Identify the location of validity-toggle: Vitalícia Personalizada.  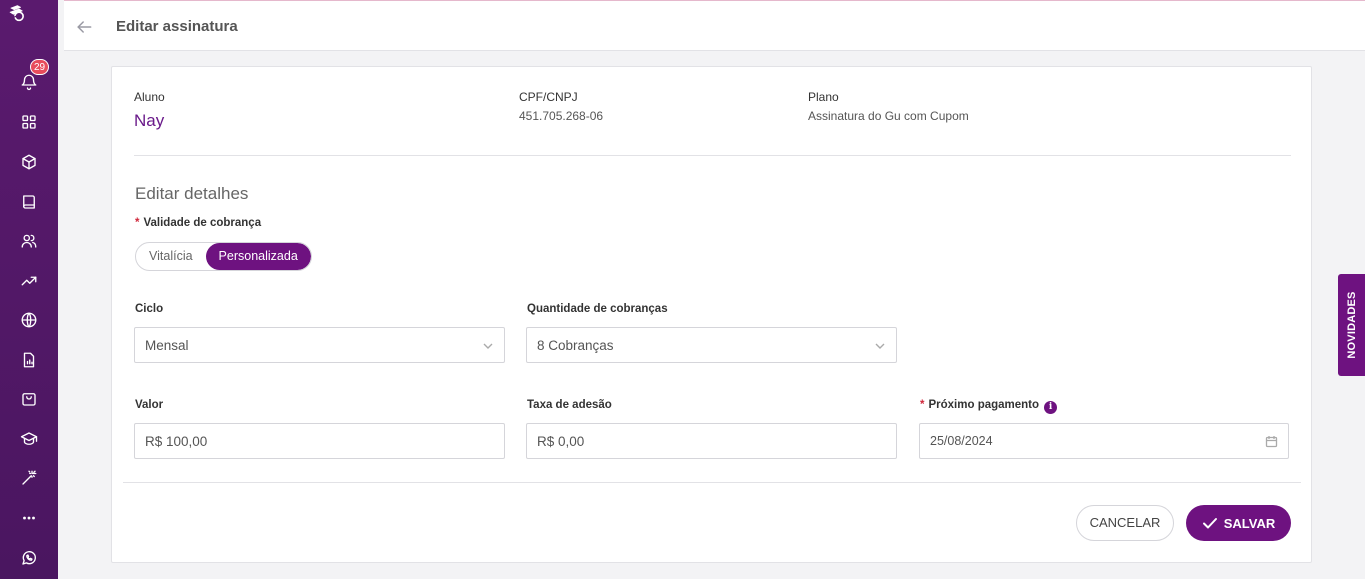
(223, 256).